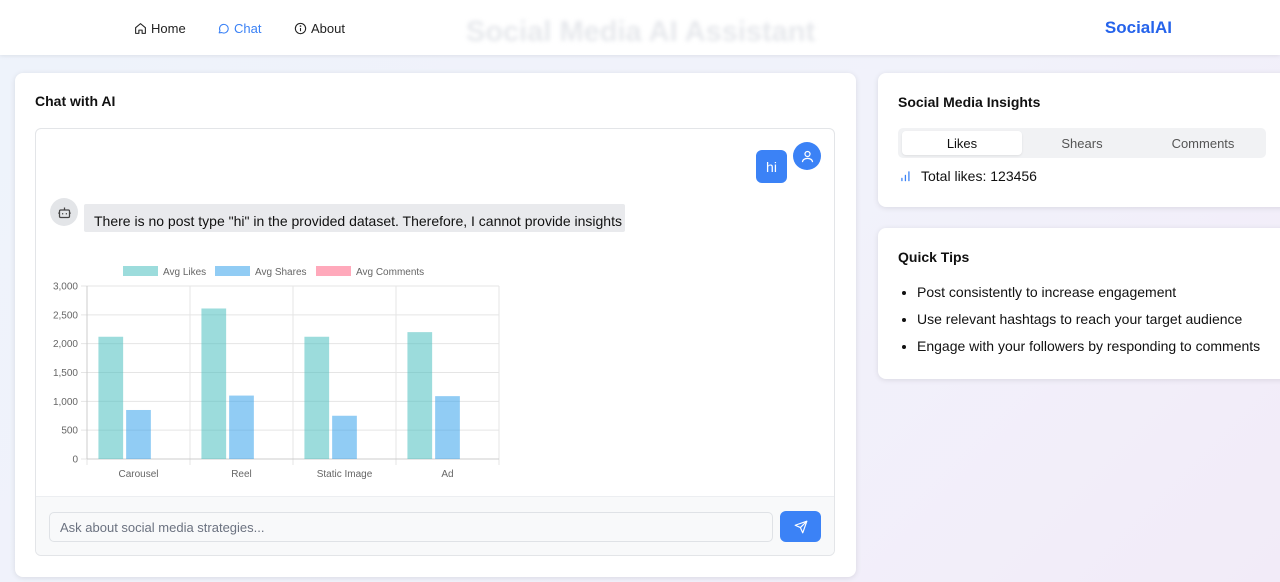 Image resolution: width=1280 pixels, height=582 pixels. What do you see at coordinates (1098, 292) in the screenshot?
I see `tip-item: Post consistently to increase engagement` at bounding box center [1098, 292].